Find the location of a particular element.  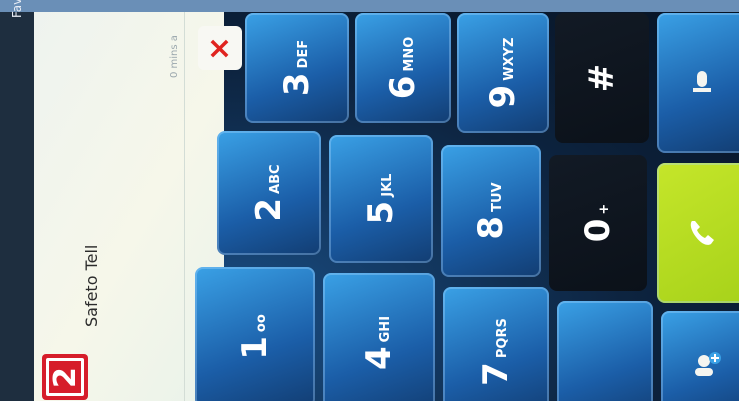

key-8: 8 TUV is located at coordinates (491, 211).